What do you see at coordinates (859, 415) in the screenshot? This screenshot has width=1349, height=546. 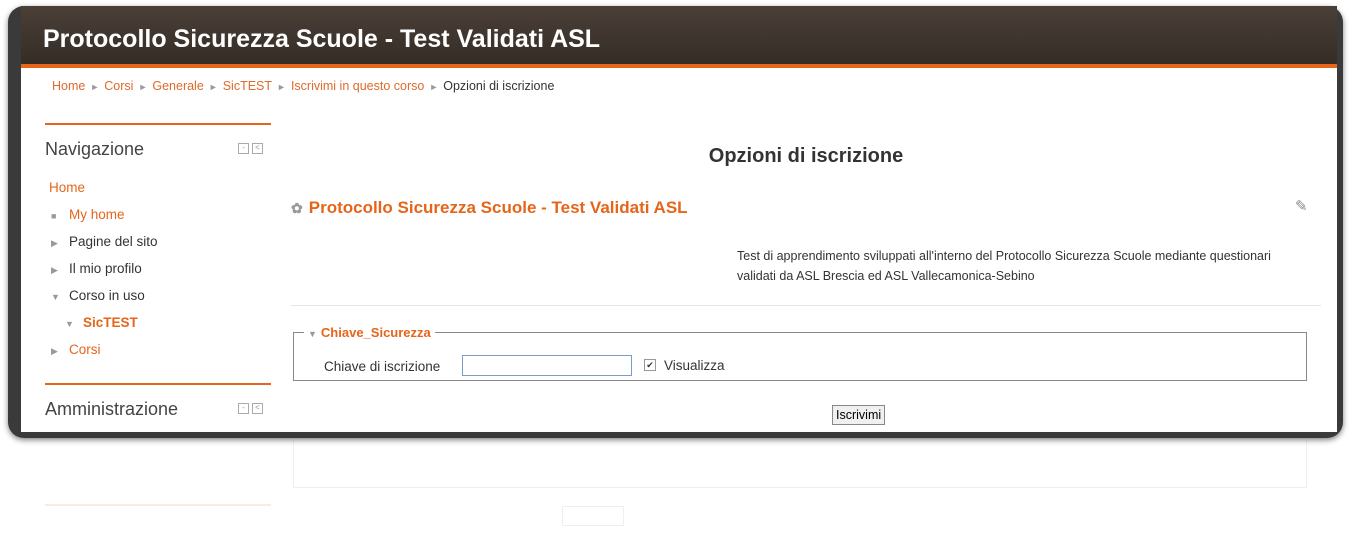 I see `enrol-button: Iscrivimi` at bounding box center [859, 415].